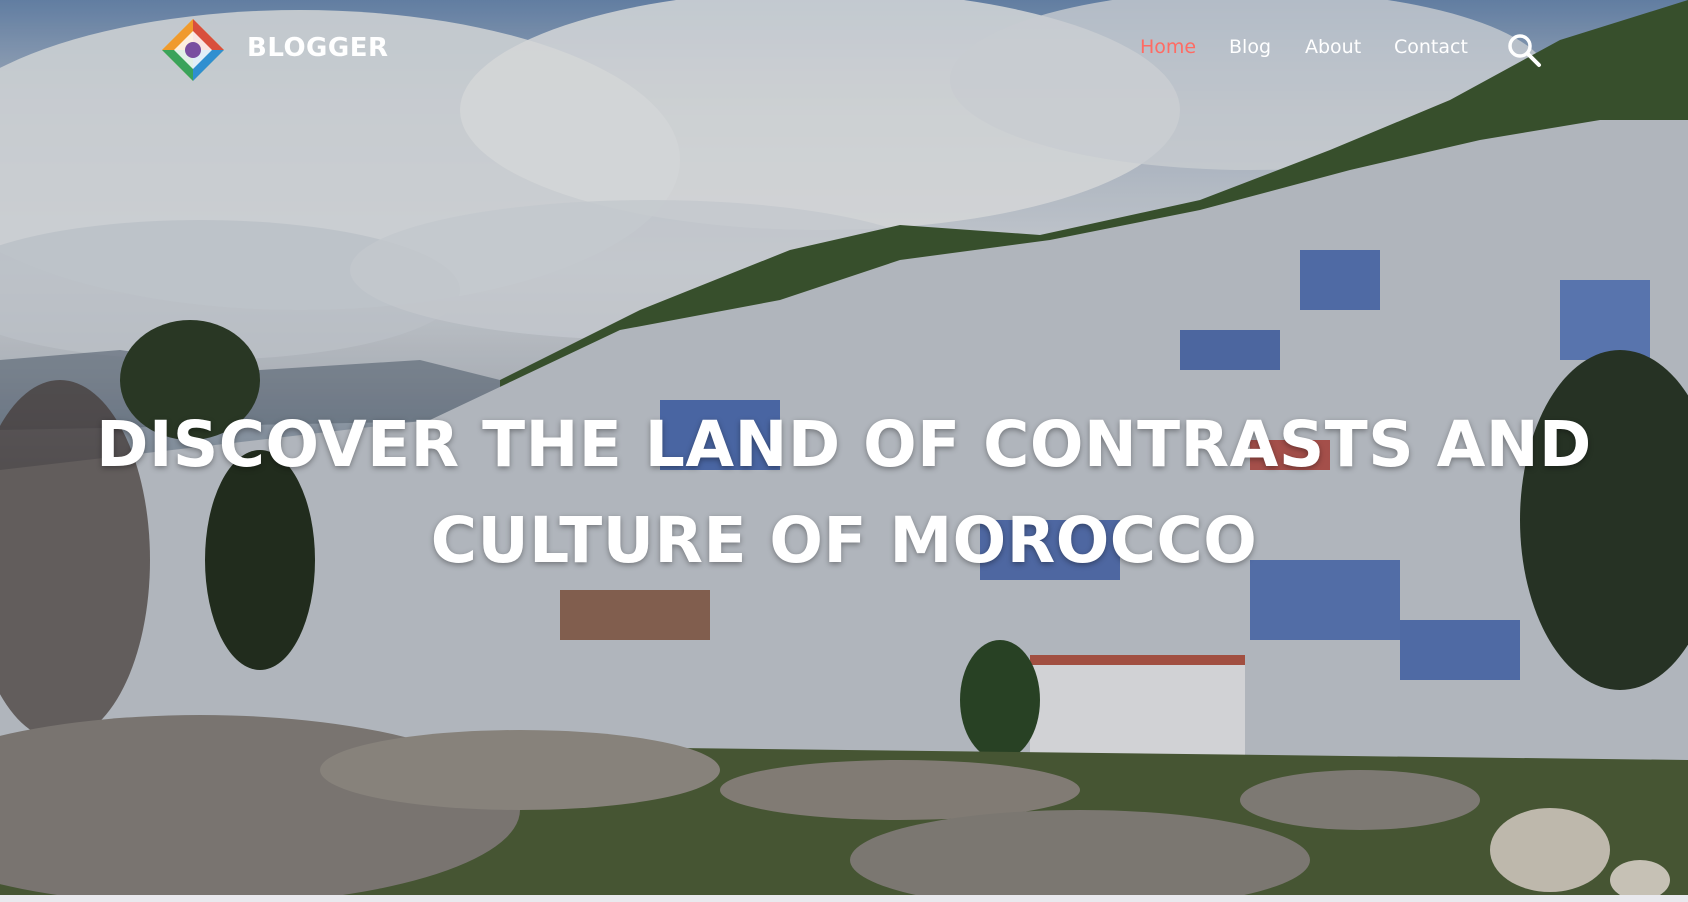 This screenshot has width=1688, height=902. I want to click on headline-line-2: CULTURE OF MOROCCO, so click(844, 541).